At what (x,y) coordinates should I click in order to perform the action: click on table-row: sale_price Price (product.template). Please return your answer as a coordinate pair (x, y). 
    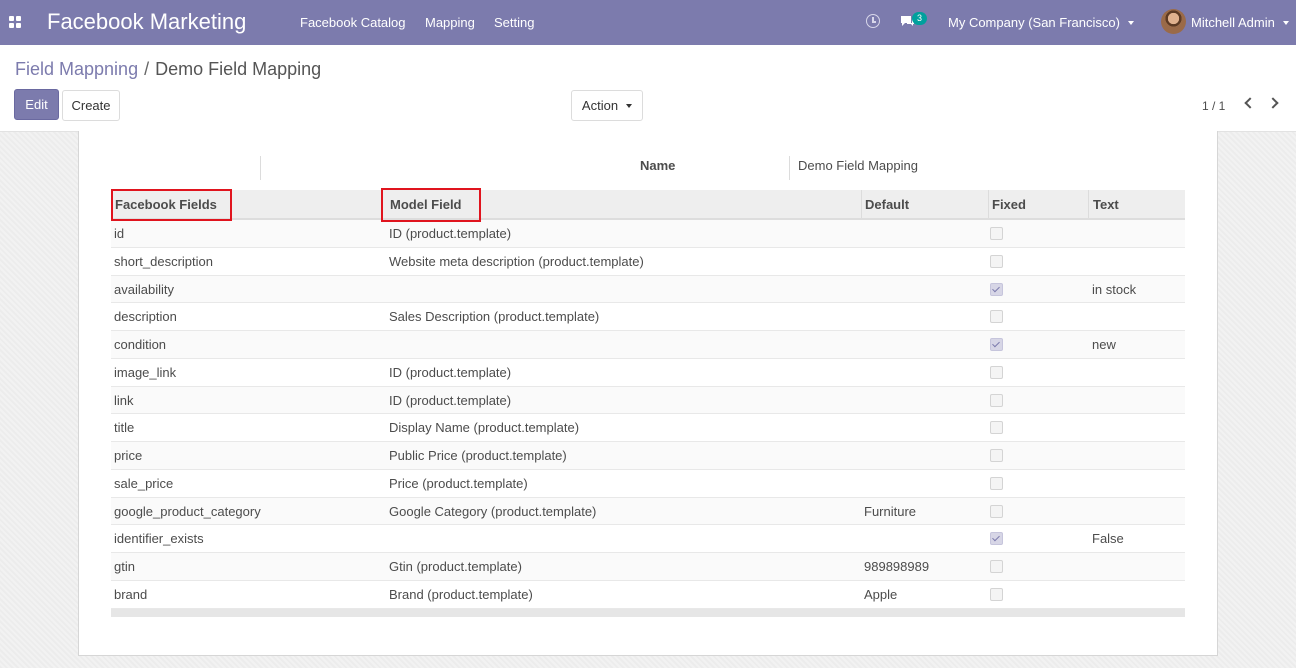
    Looking at the image, I should click on (648, 483).